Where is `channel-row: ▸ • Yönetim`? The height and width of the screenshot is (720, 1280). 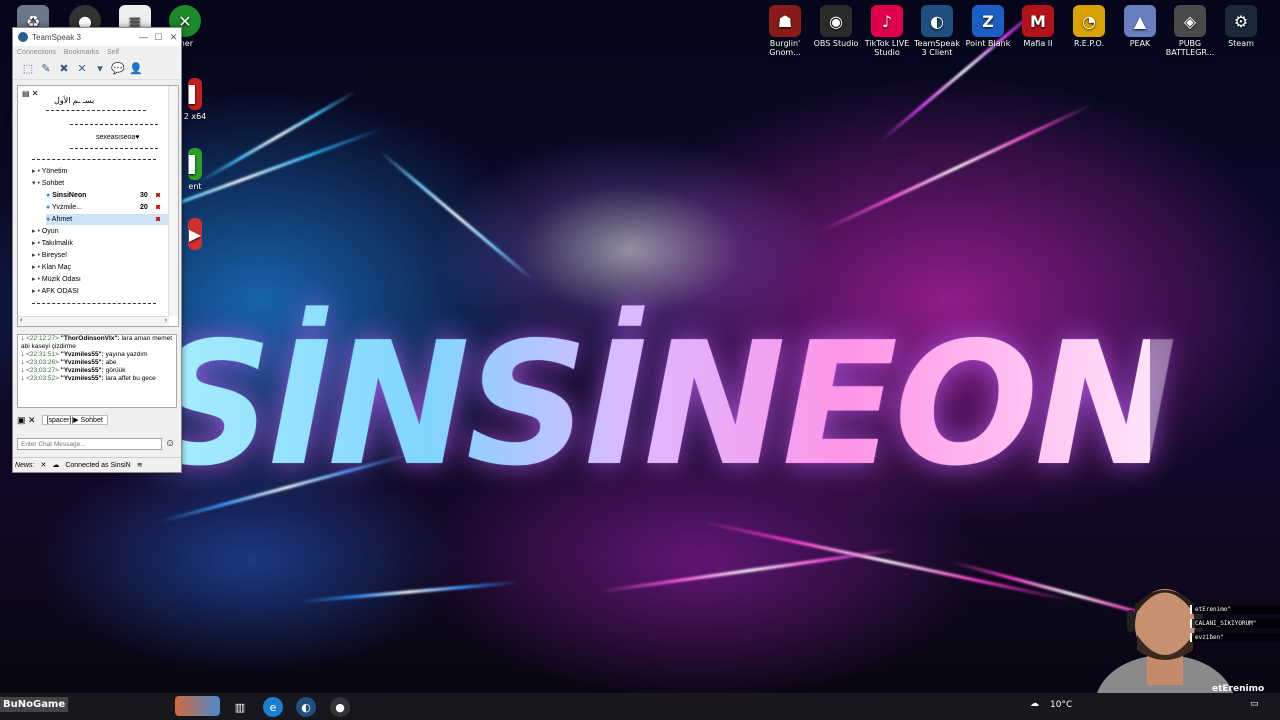
channel-row: ▸ • Yönetim is located at coordinates (49, 171).